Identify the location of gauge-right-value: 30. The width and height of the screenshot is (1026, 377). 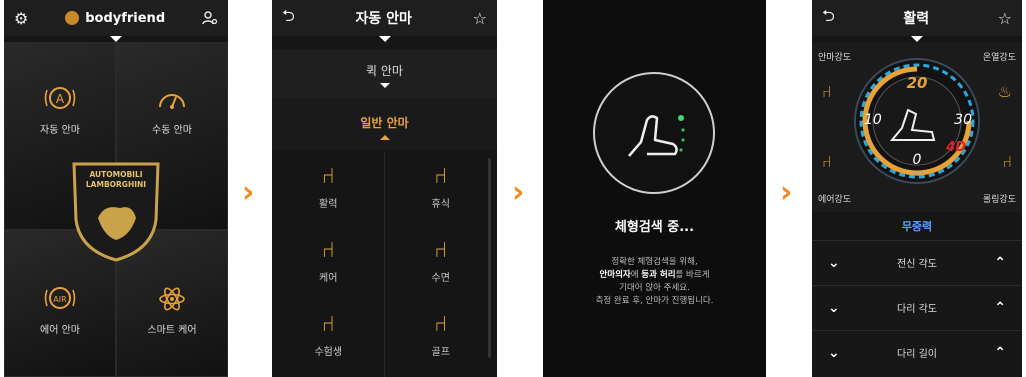
(963, 120).